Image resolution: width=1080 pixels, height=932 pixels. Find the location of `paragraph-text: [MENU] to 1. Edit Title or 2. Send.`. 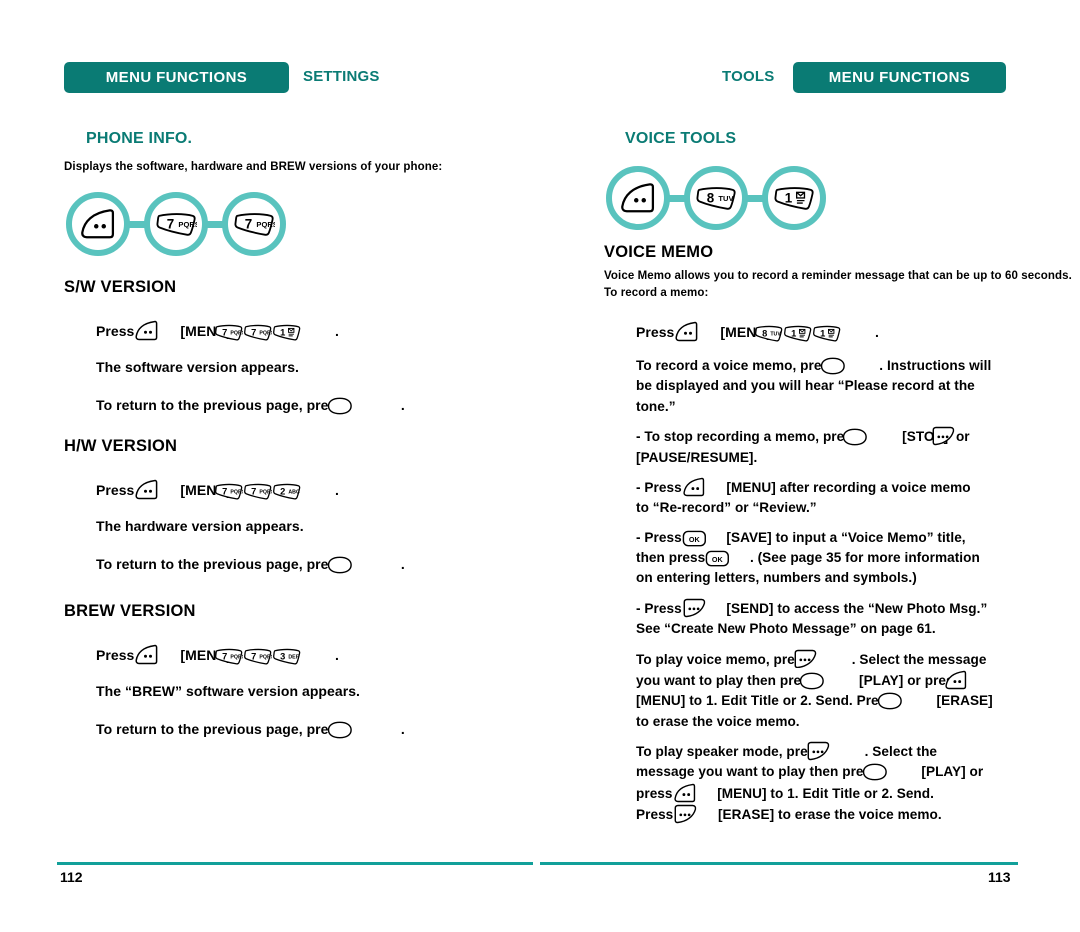

paragraph-text: [MENU] to 1. Edit Title or 2. Send. is located at coordinates (825, 793).